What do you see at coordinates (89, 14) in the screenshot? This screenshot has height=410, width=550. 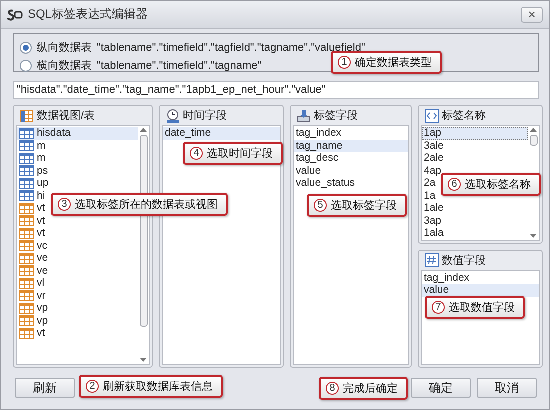 I see `window-title: SQL标签表达式编辑器` at bounding box center [89, 14].